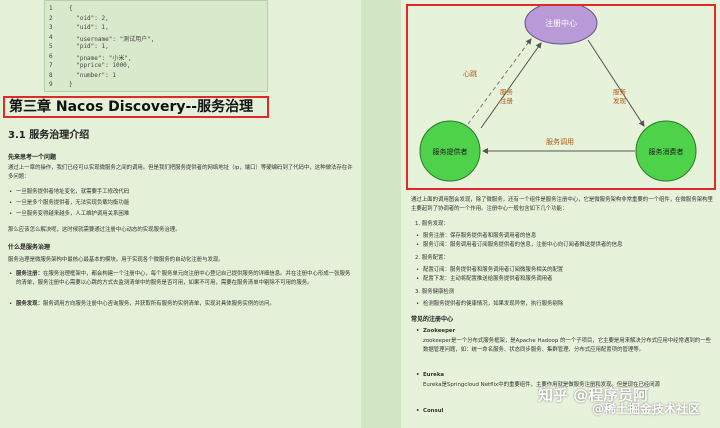  Describe the element at coordinates (71, 84) in the screenshot. I see `code-line: }` at that location.